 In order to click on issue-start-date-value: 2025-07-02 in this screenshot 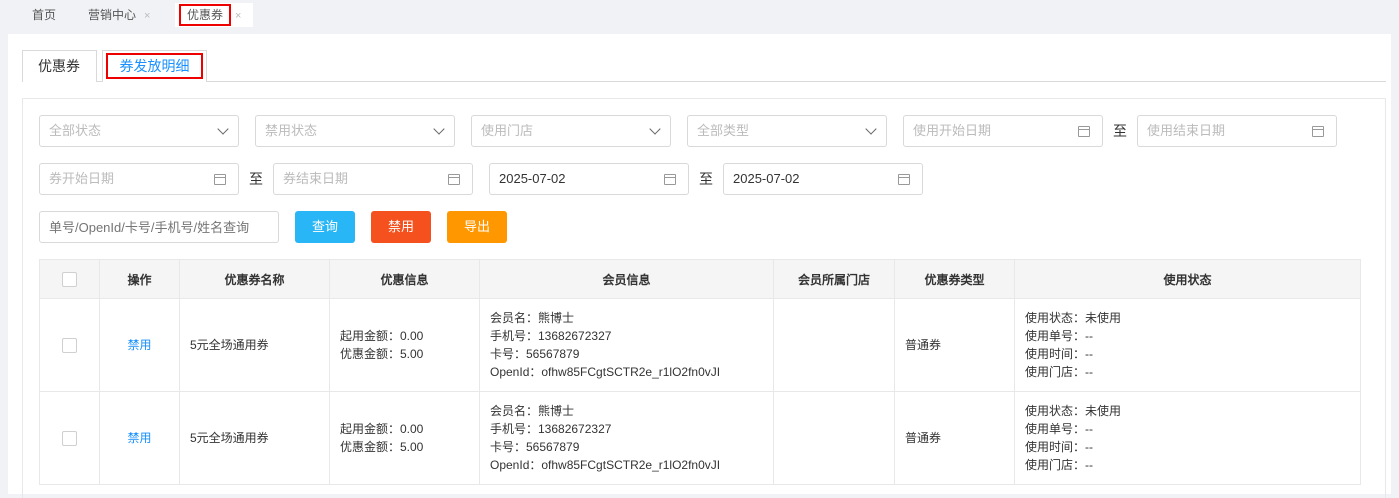, I will do `click(532, 178)`.